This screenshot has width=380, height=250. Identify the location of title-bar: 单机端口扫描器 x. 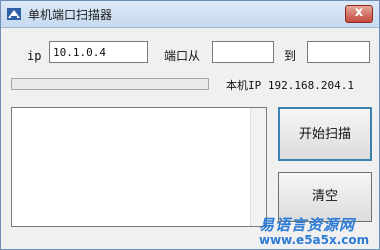
(190, 14).